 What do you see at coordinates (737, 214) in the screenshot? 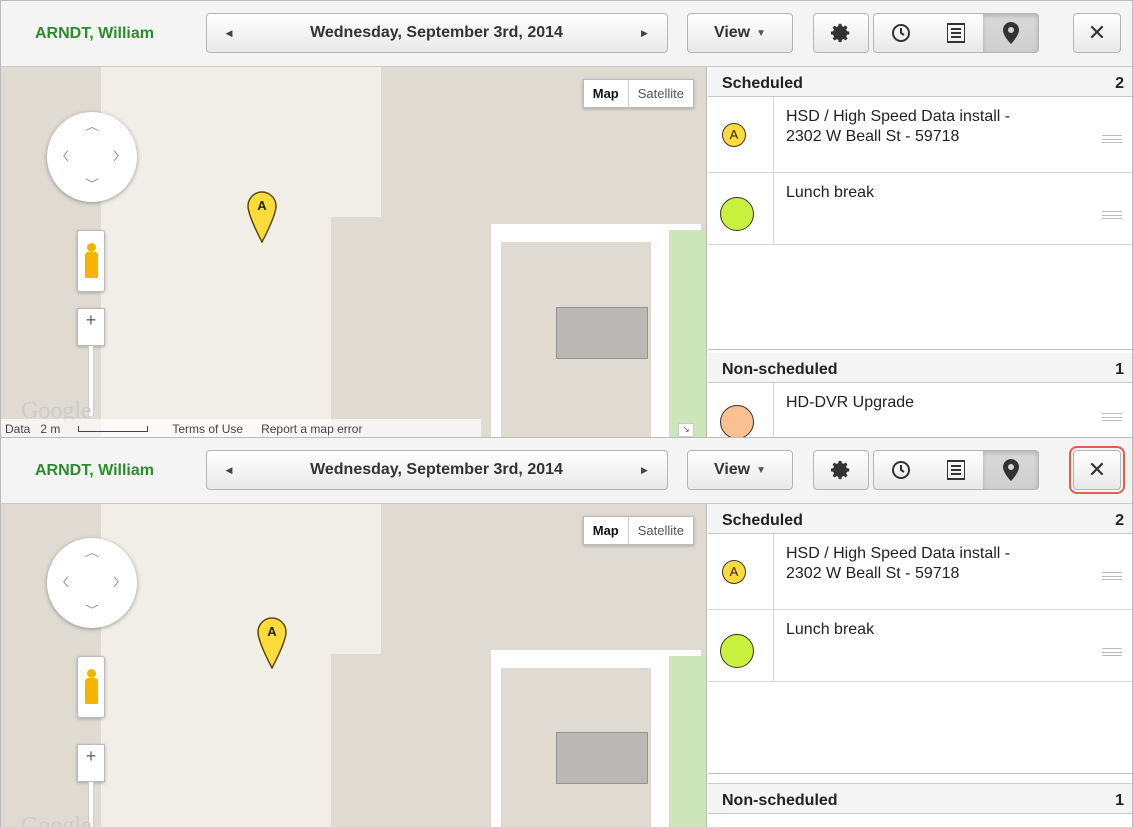
I see `job-status-green-icon` at bounding box center [737, 214].